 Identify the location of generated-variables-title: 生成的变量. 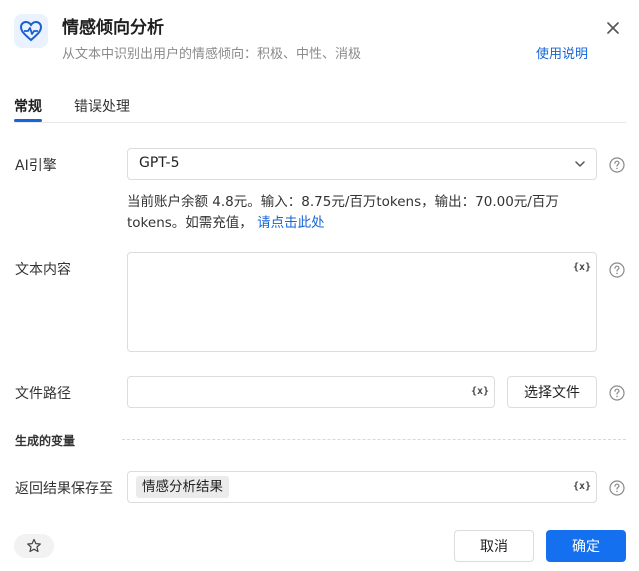
(45, 441).